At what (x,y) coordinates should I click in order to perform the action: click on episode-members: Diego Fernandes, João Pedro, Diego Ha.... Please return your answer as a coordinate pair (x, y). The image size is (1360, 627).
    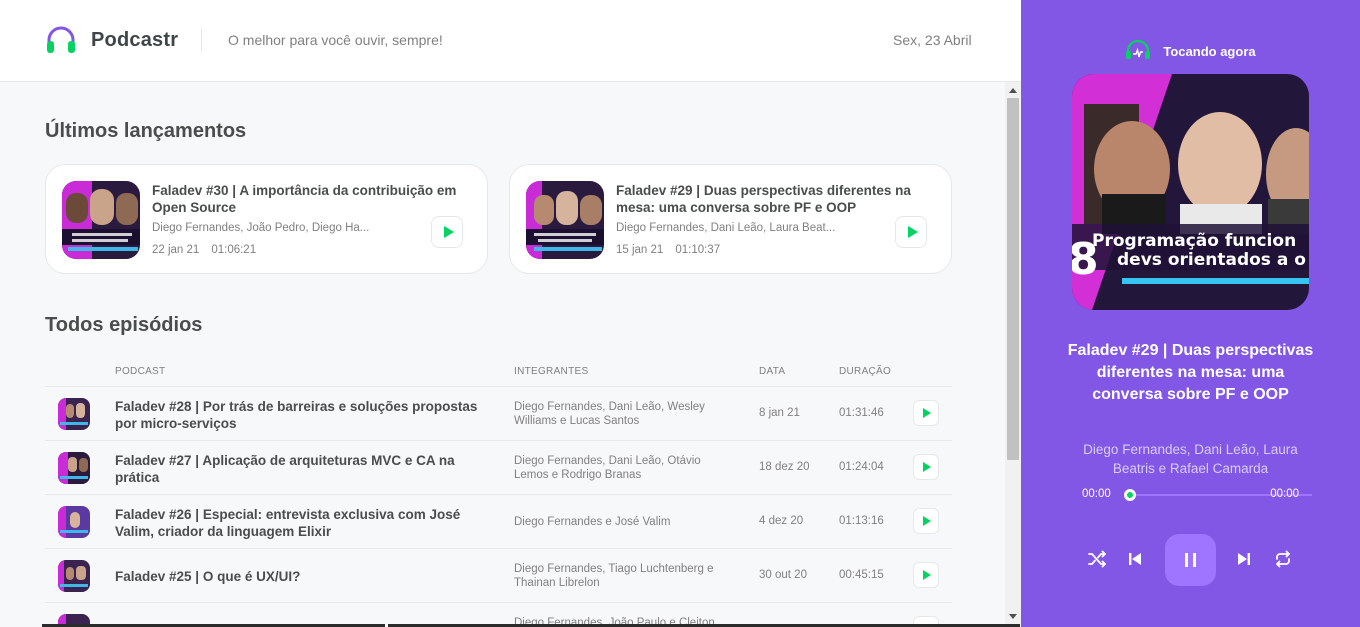
    Looking at the image, I should click on (261, 228).